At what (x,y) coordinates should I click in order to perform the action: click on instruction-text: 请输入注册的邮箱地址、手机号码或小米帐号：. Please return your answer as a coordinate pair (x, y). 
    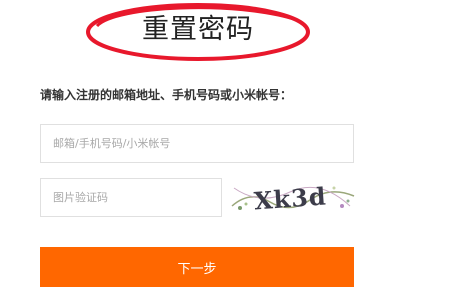
    Looking at the image, I should click on (166, 95).